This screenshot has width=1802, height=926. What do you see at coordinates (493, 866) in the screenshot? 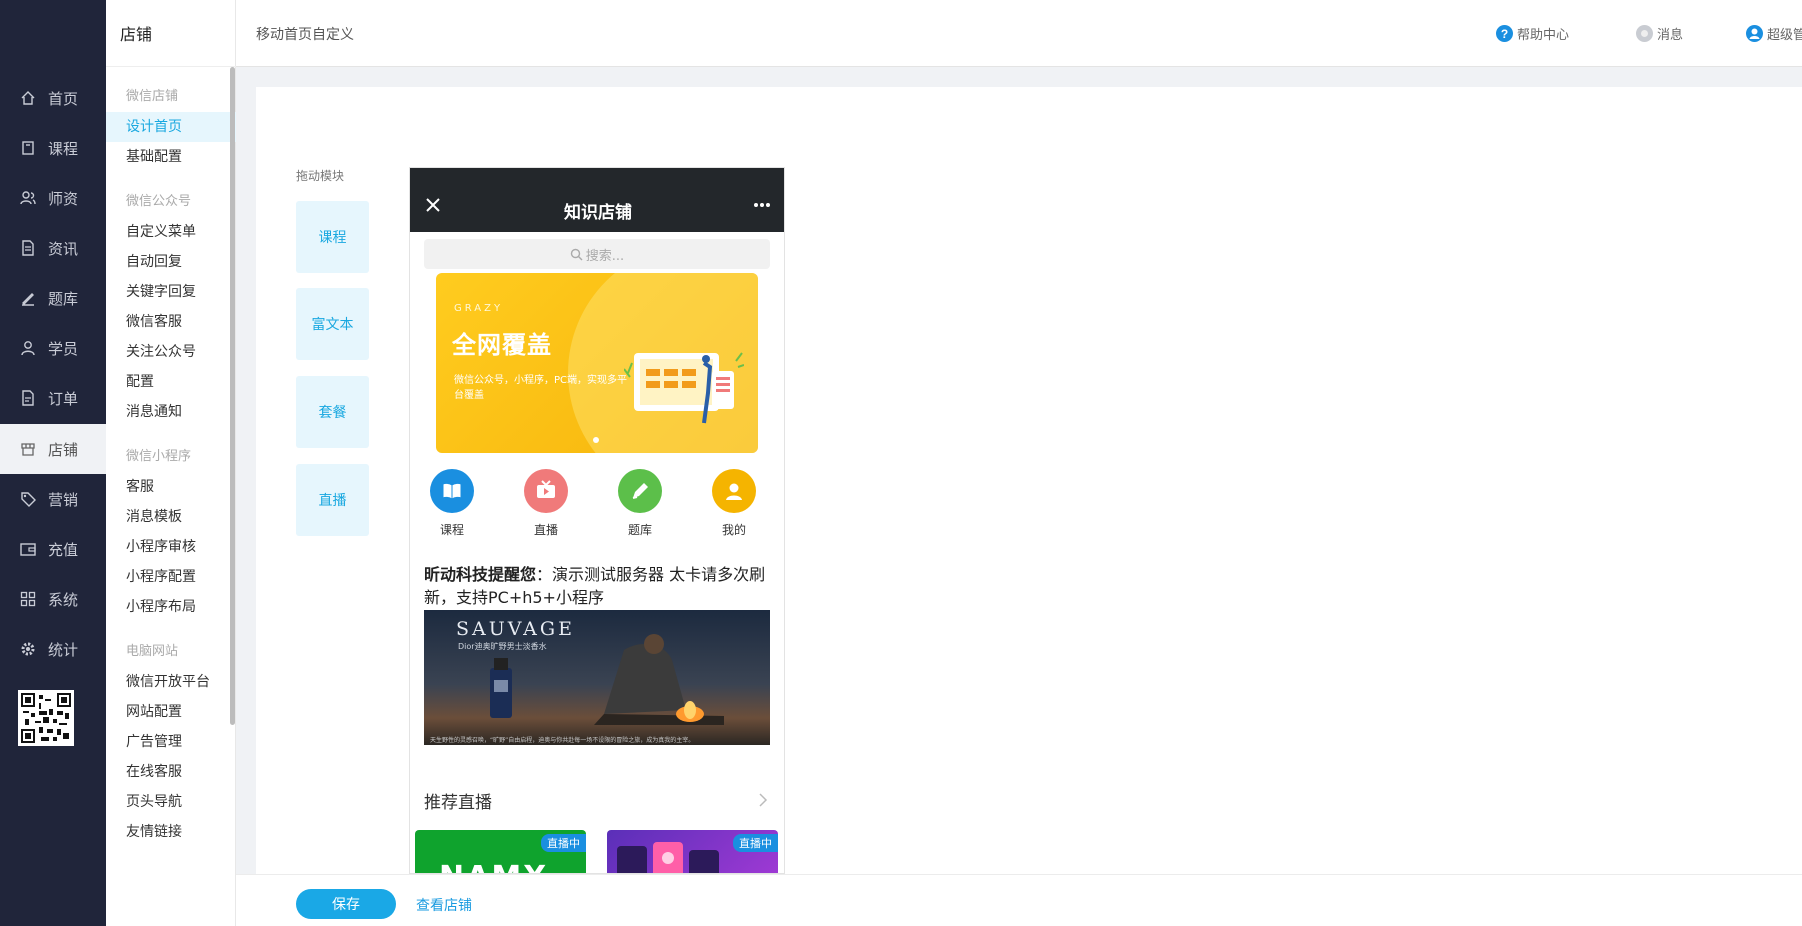
I see `live-card-logo: NAMX` at bounding box center [493, 866].